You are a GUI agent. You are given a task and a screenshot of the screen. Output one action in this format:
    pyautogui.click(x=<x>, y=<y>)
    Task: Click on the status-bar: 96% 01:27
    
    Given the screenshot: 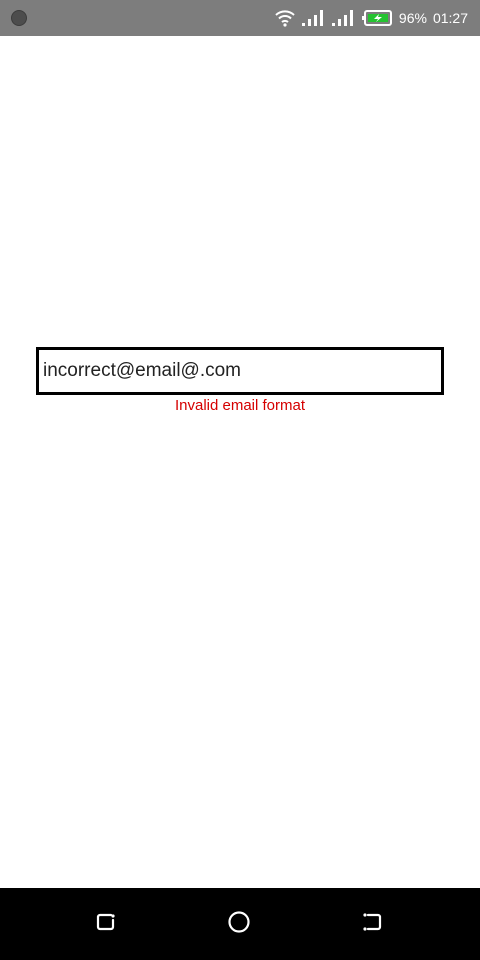 What is the action you would take?
    pyautogui.click(x=240, y=18)
    